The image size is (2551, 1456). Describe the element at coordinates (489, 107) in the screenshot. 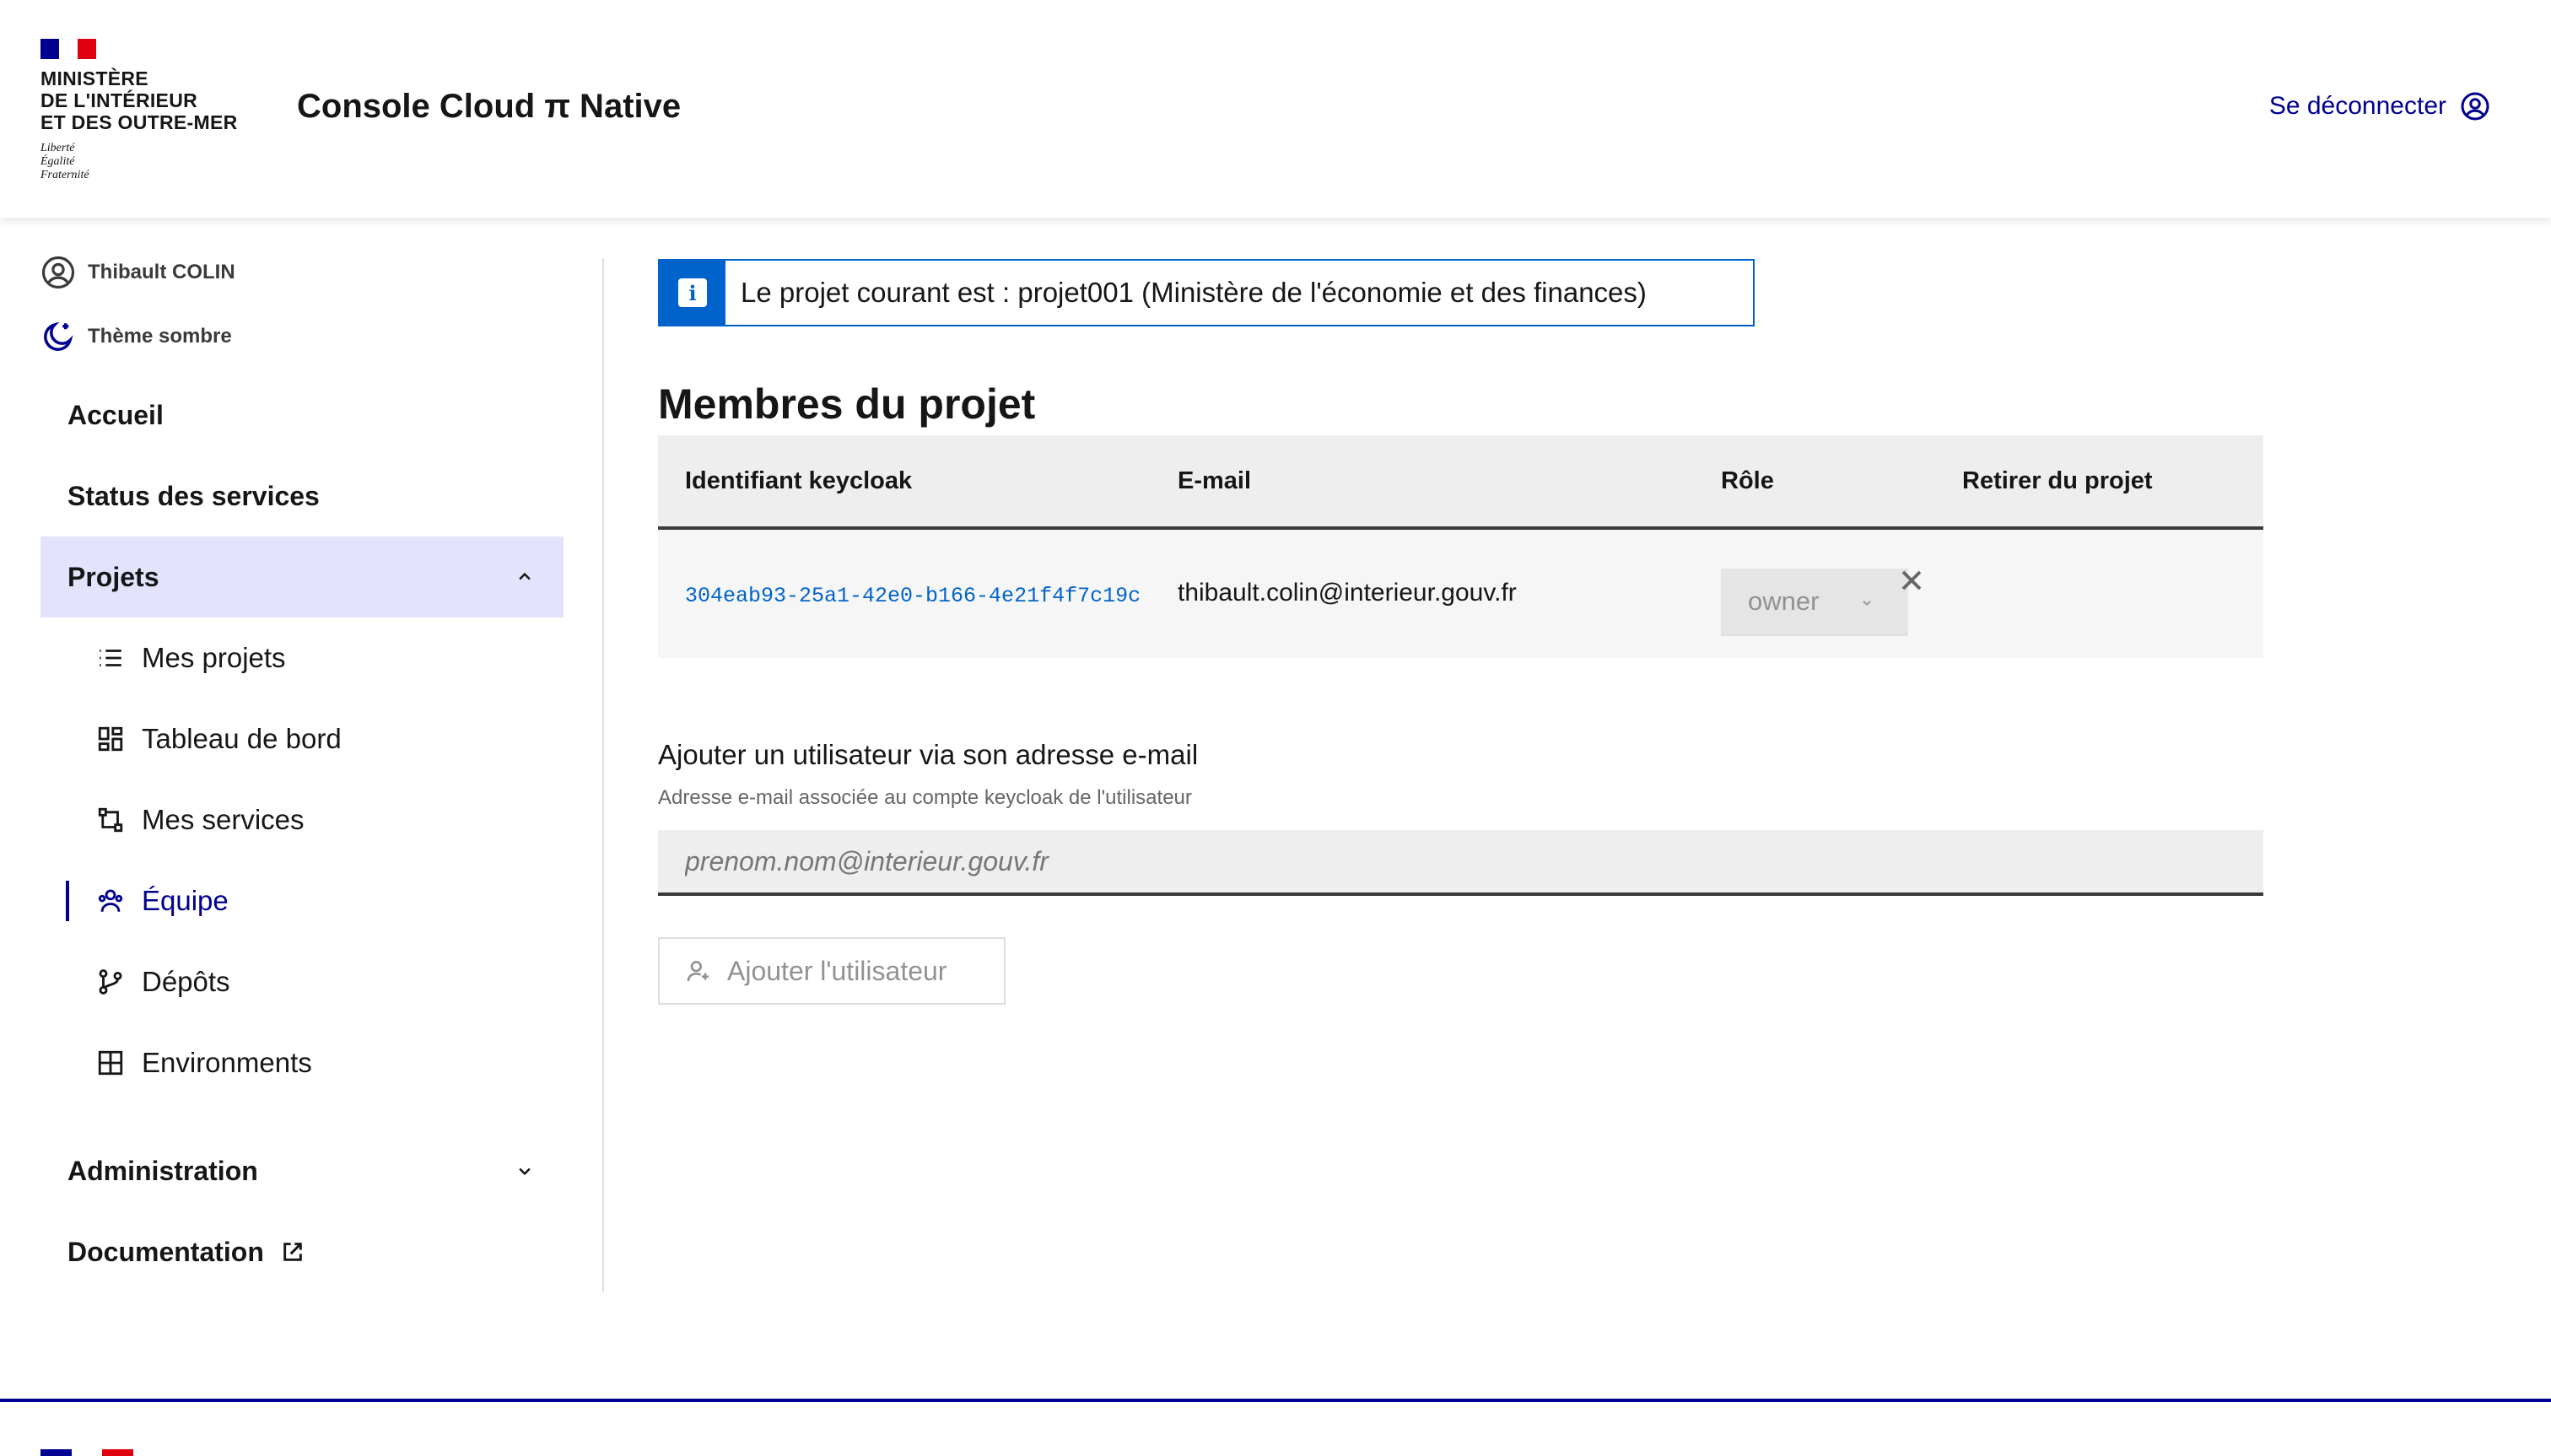

I see `app-title: Console Cloud π Native` at that location.